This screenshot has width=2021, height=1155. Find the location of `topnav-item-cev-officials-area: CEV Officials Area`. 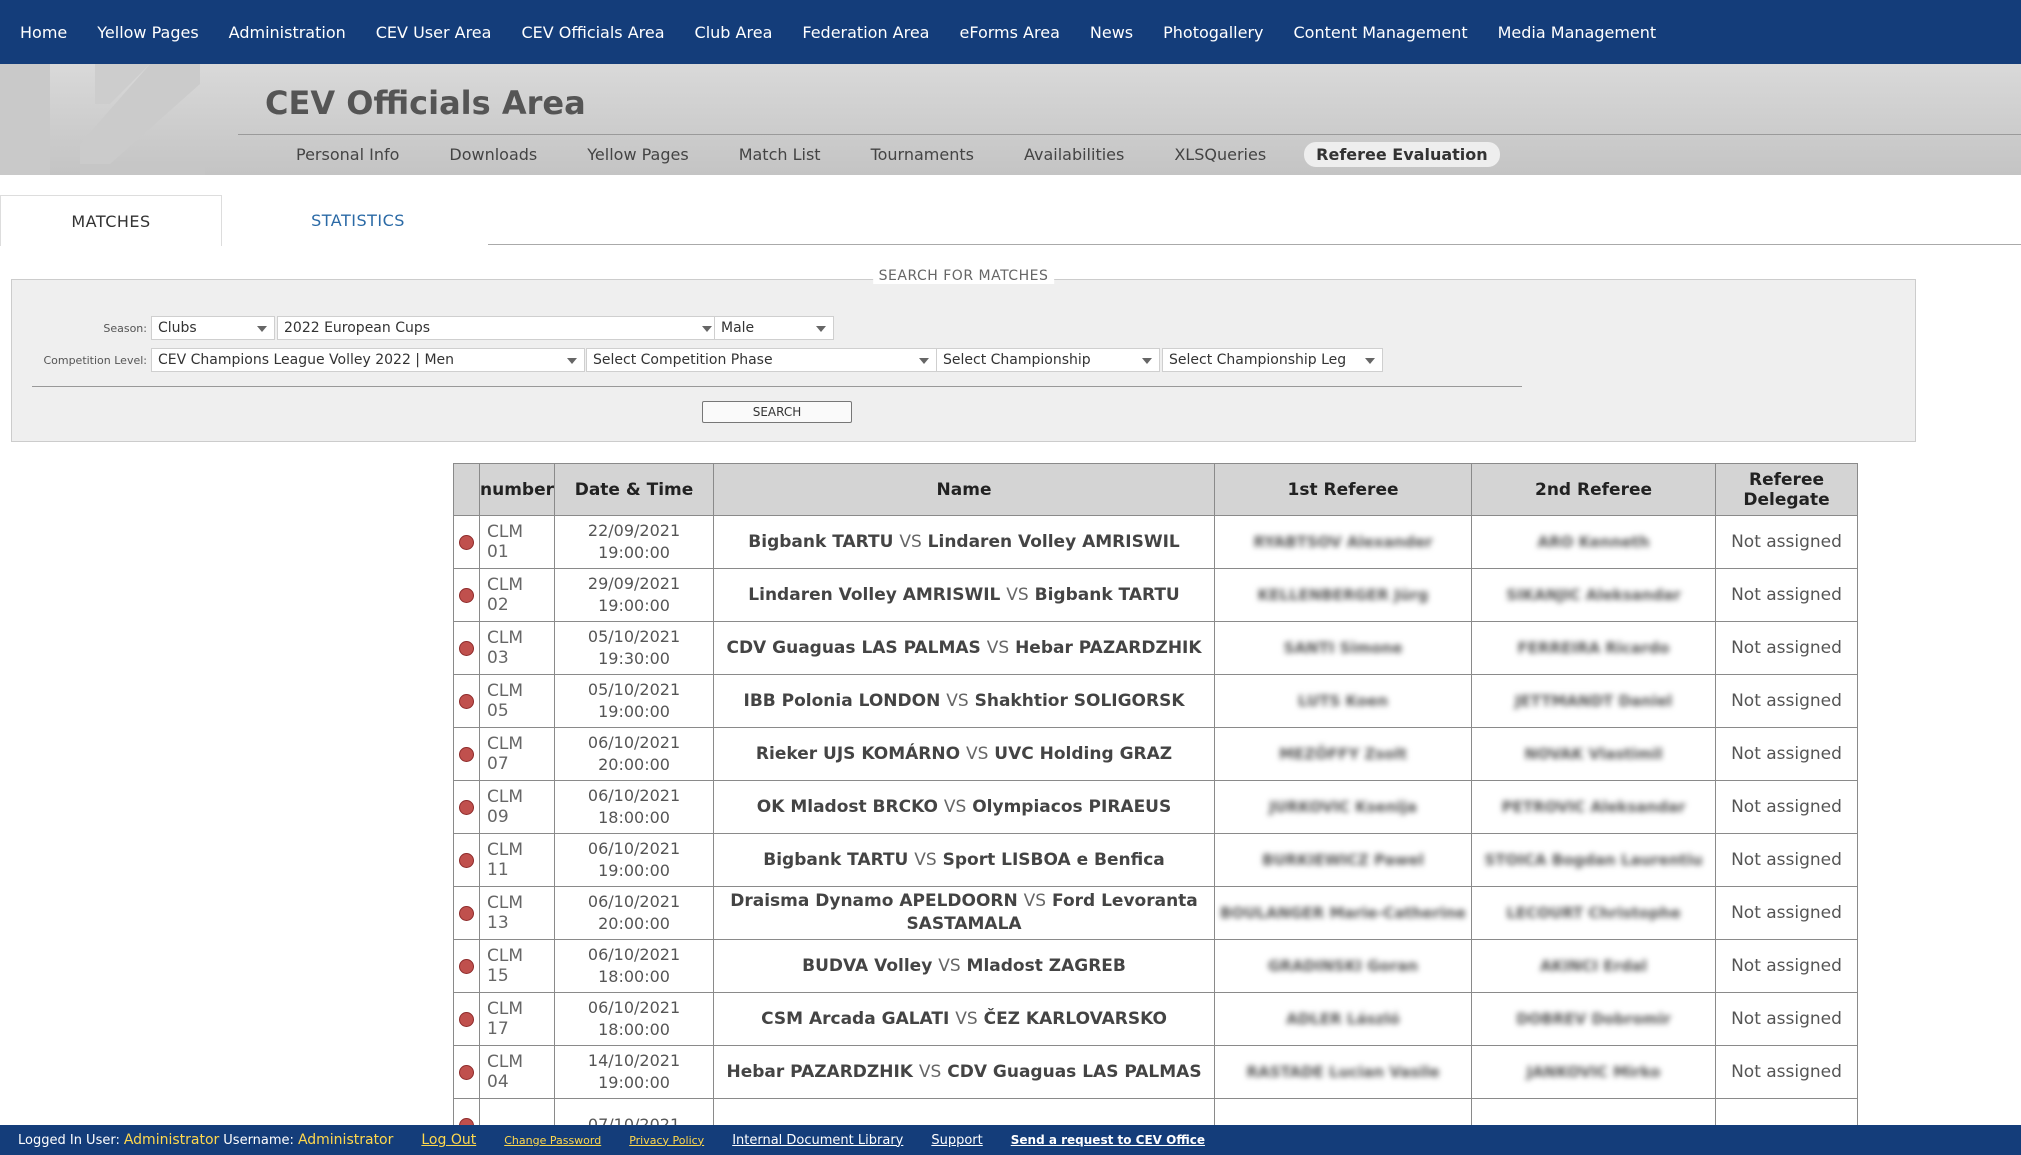

topnav-item-cev-officials-area: CEV Officials Area is located at coordinates (592, 32).